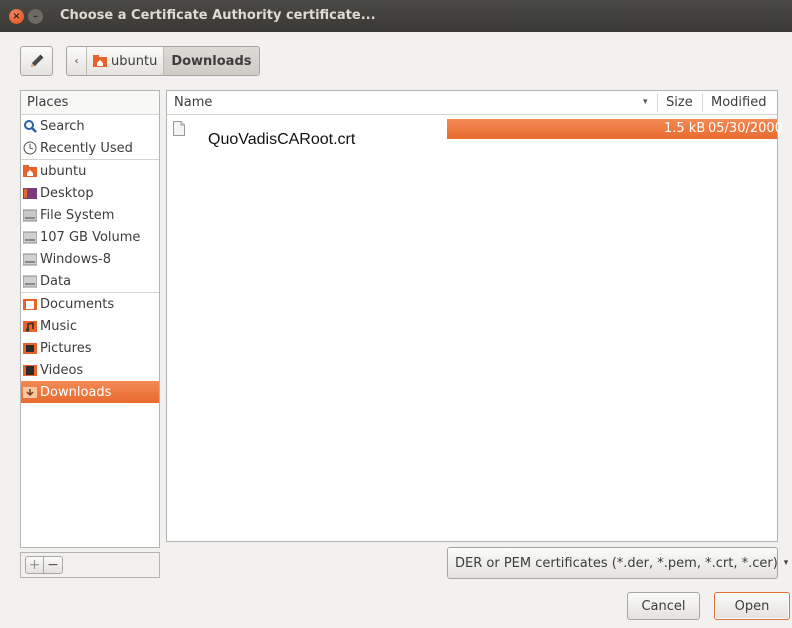 This screenshot has height=628, width=792. I want to click on type-location-button, so click(36, 61).